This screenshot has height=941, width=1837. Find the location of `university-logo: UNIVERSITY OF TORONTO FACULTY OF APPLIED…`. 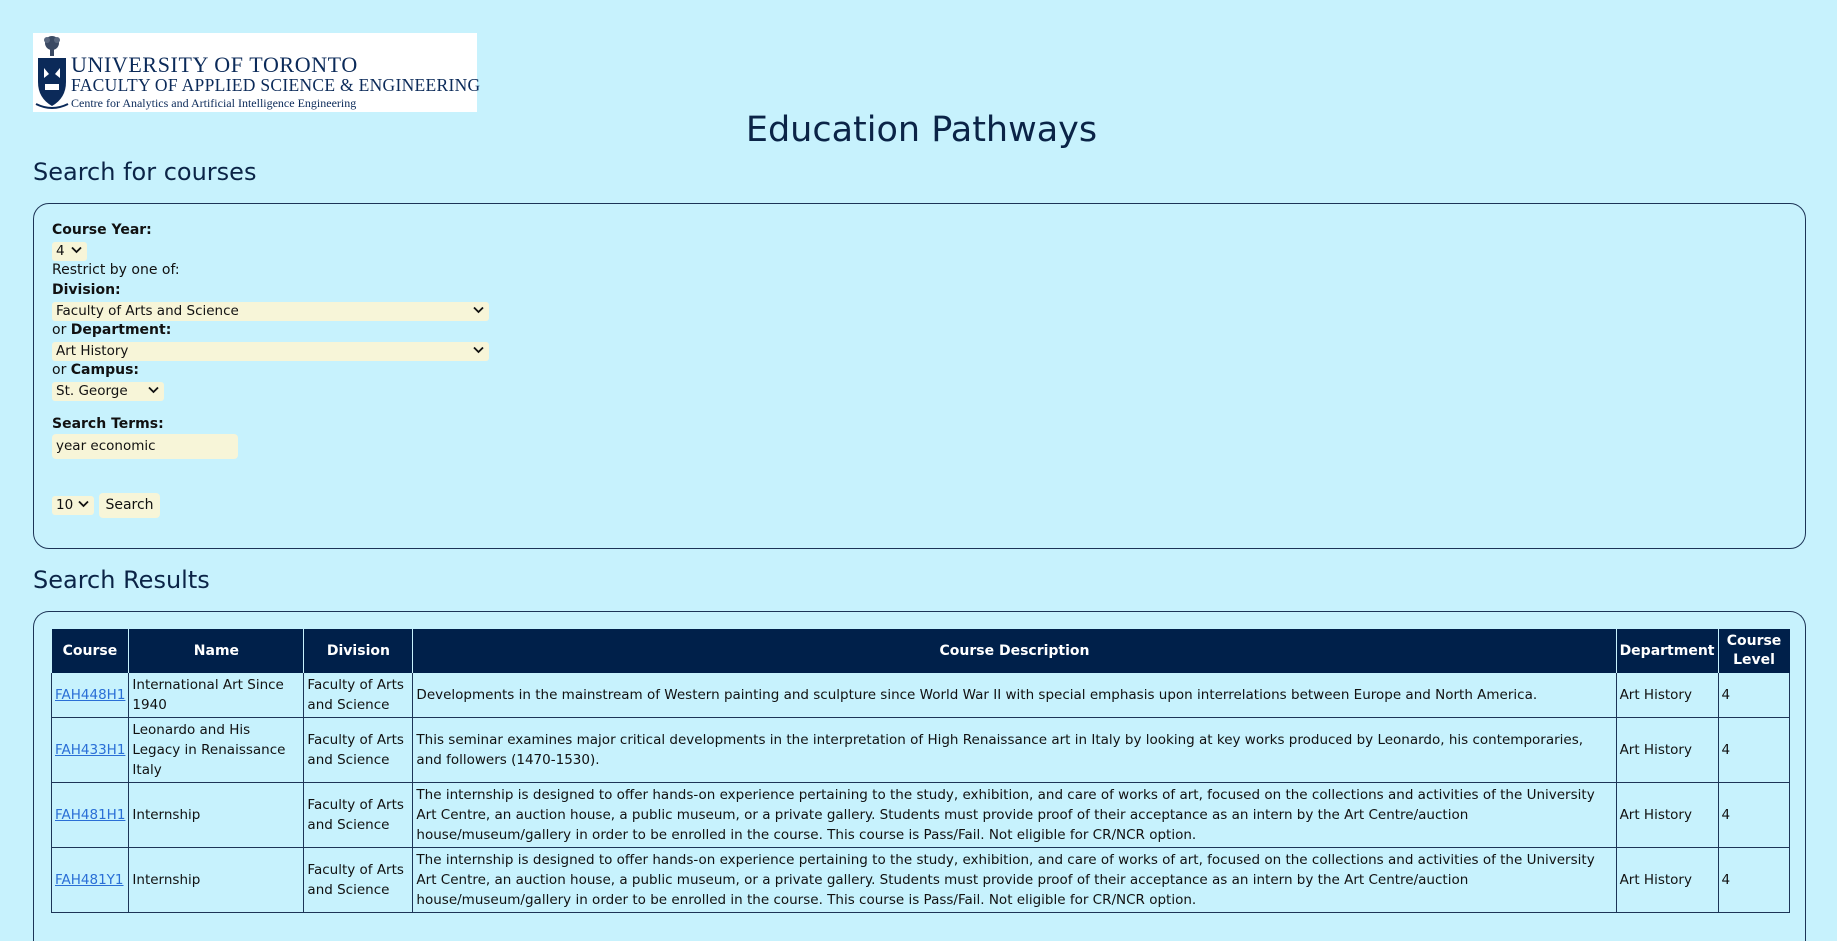

university-logo: UNIVERSITY OF TORONTO FACULTY OF APPLIED… is located at coordinates (256, 72).